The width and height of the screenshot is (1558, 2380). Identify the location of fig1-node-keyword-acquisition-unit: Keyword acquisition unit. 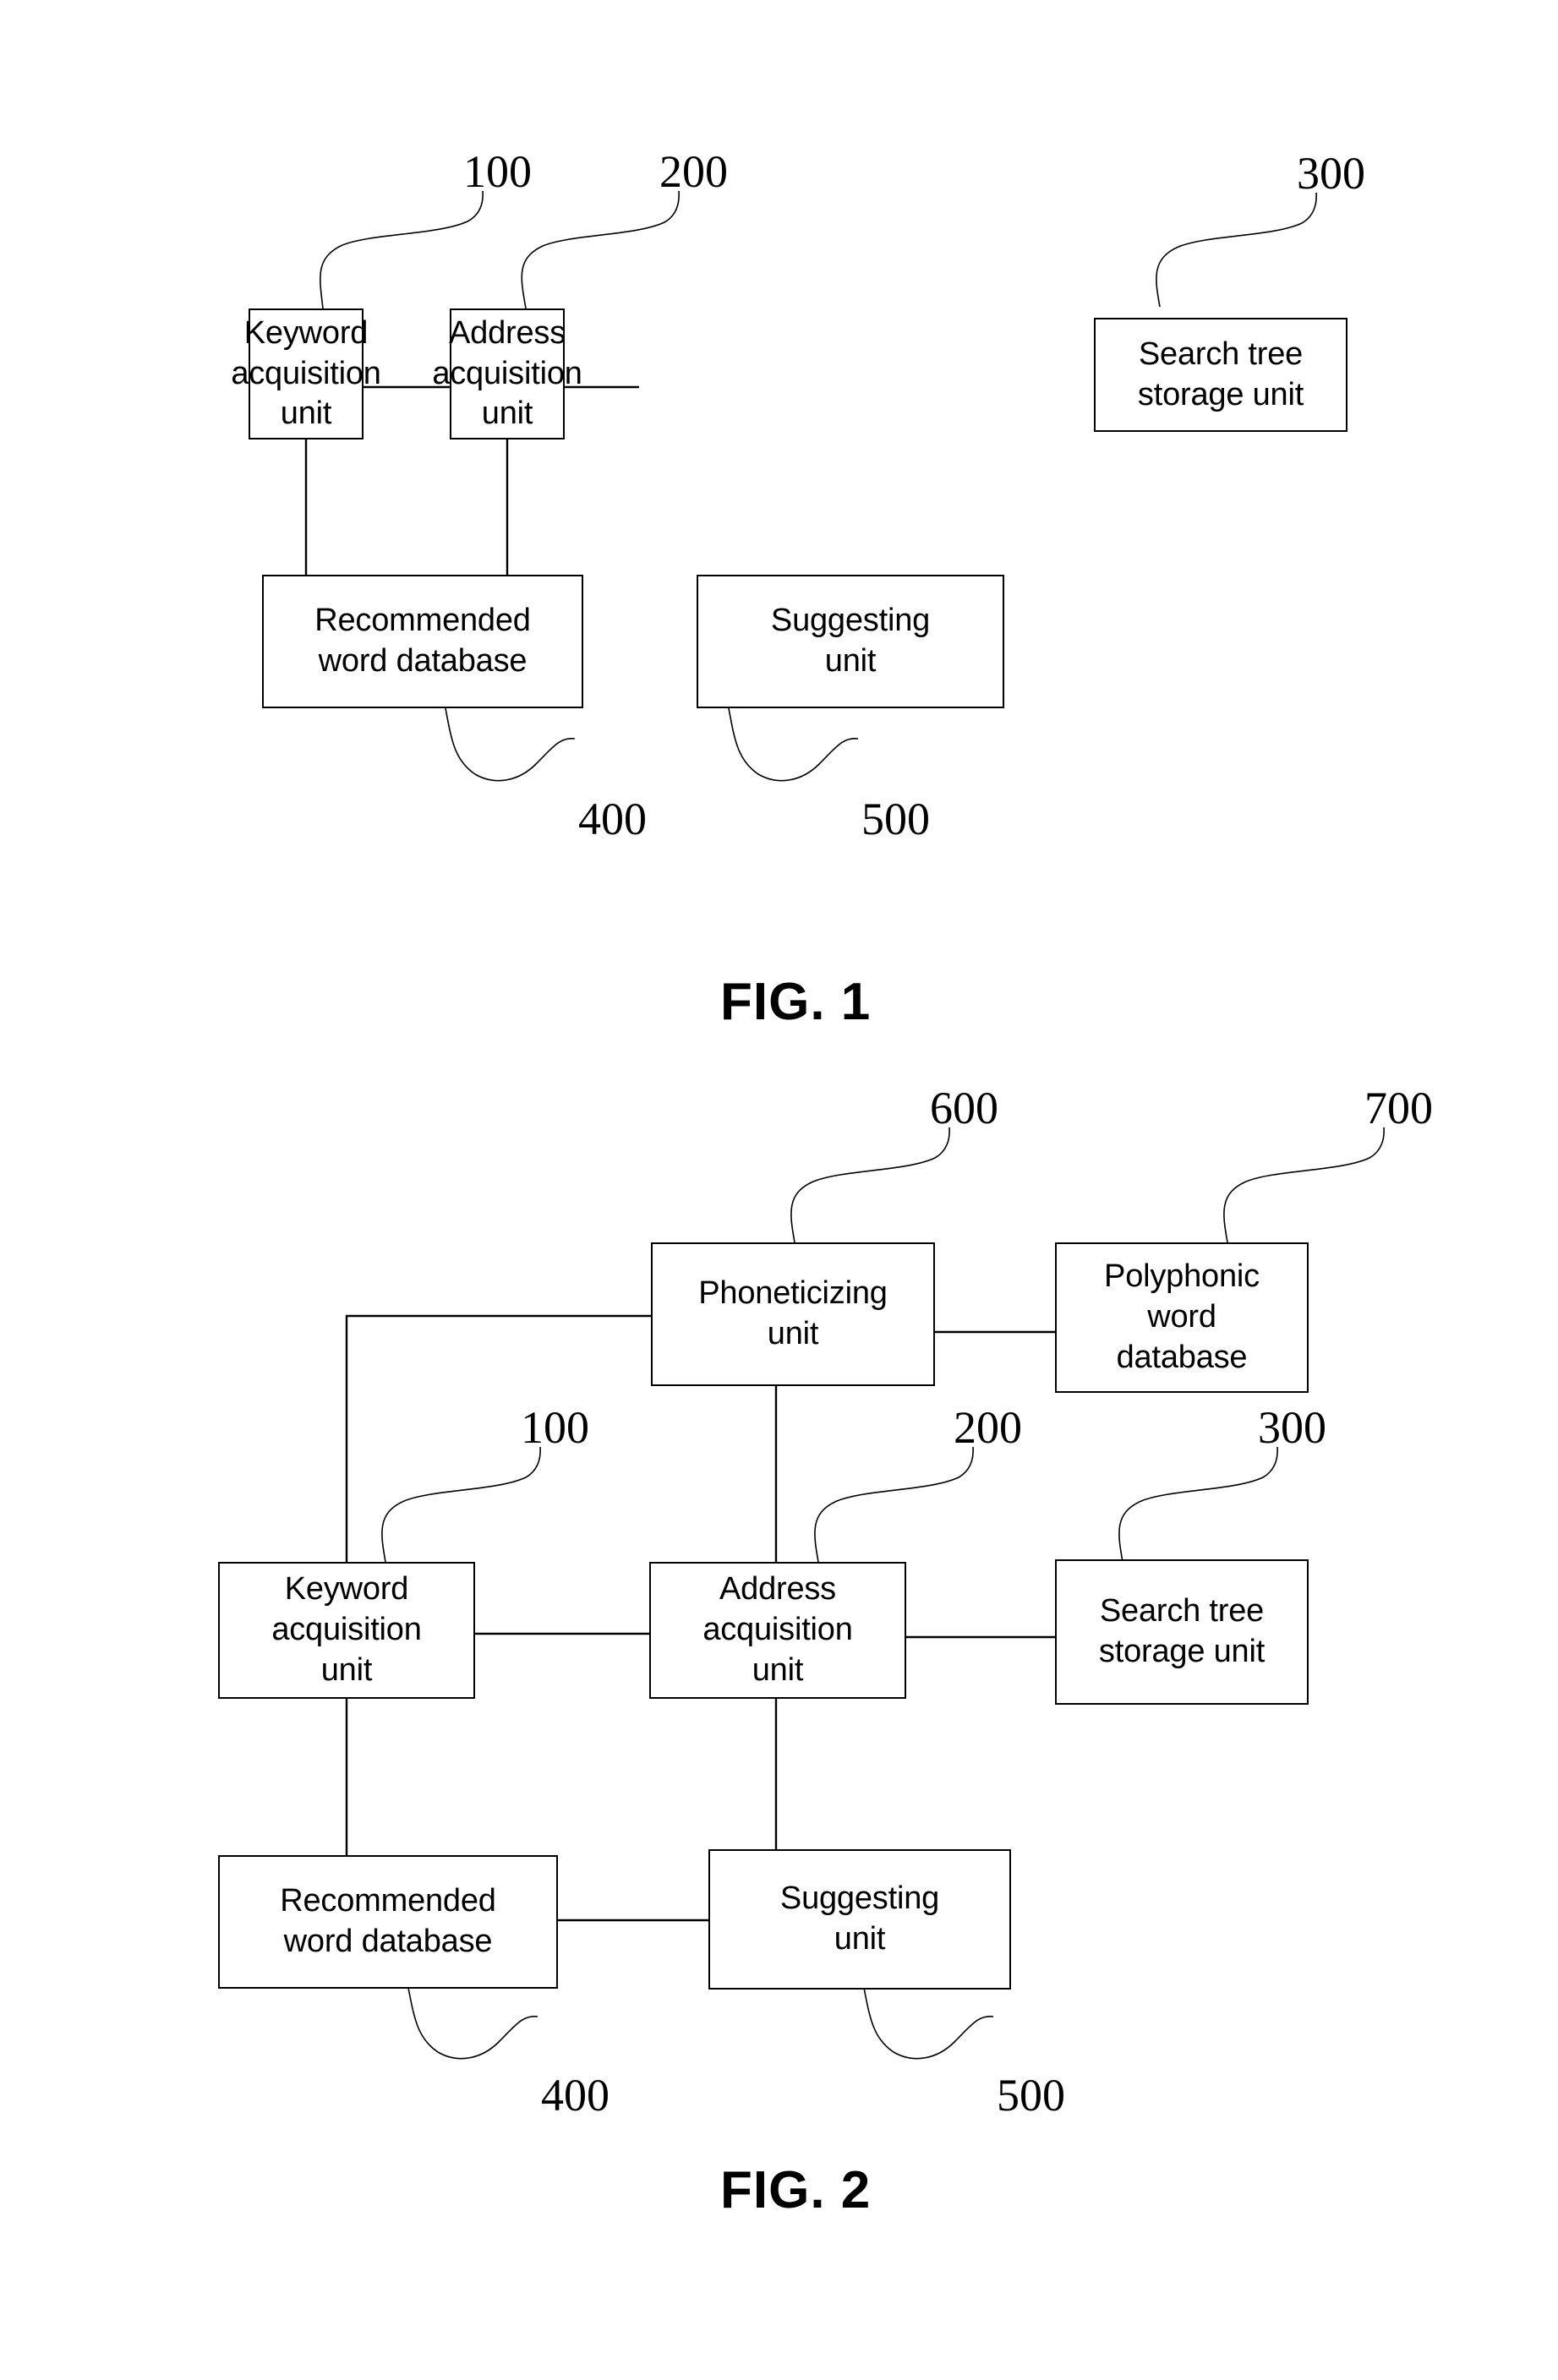
(306, 374).